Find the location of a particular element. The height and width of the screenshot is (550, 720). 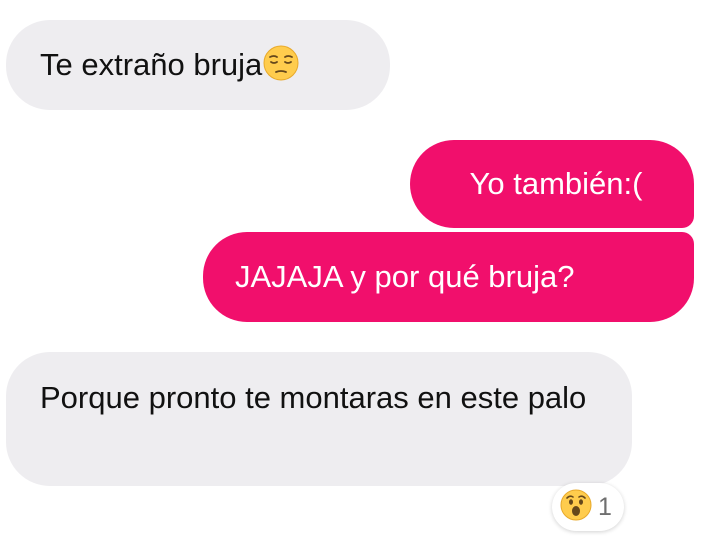

message-text: JAJAJA y por qué bruja? is located at coordinates (405, 276).